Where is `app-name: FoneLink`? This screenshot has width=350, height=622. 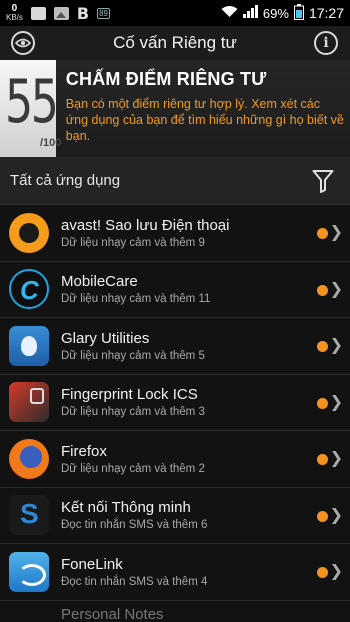 app-name: FoneLink is located at coordinates (92, 564).